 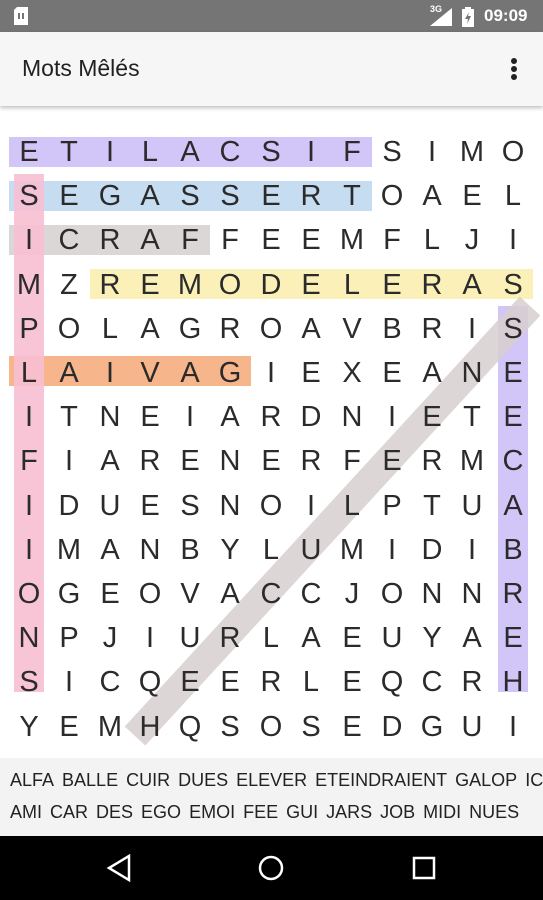 I want to click on recents-icon, so click(x=424, y=868).